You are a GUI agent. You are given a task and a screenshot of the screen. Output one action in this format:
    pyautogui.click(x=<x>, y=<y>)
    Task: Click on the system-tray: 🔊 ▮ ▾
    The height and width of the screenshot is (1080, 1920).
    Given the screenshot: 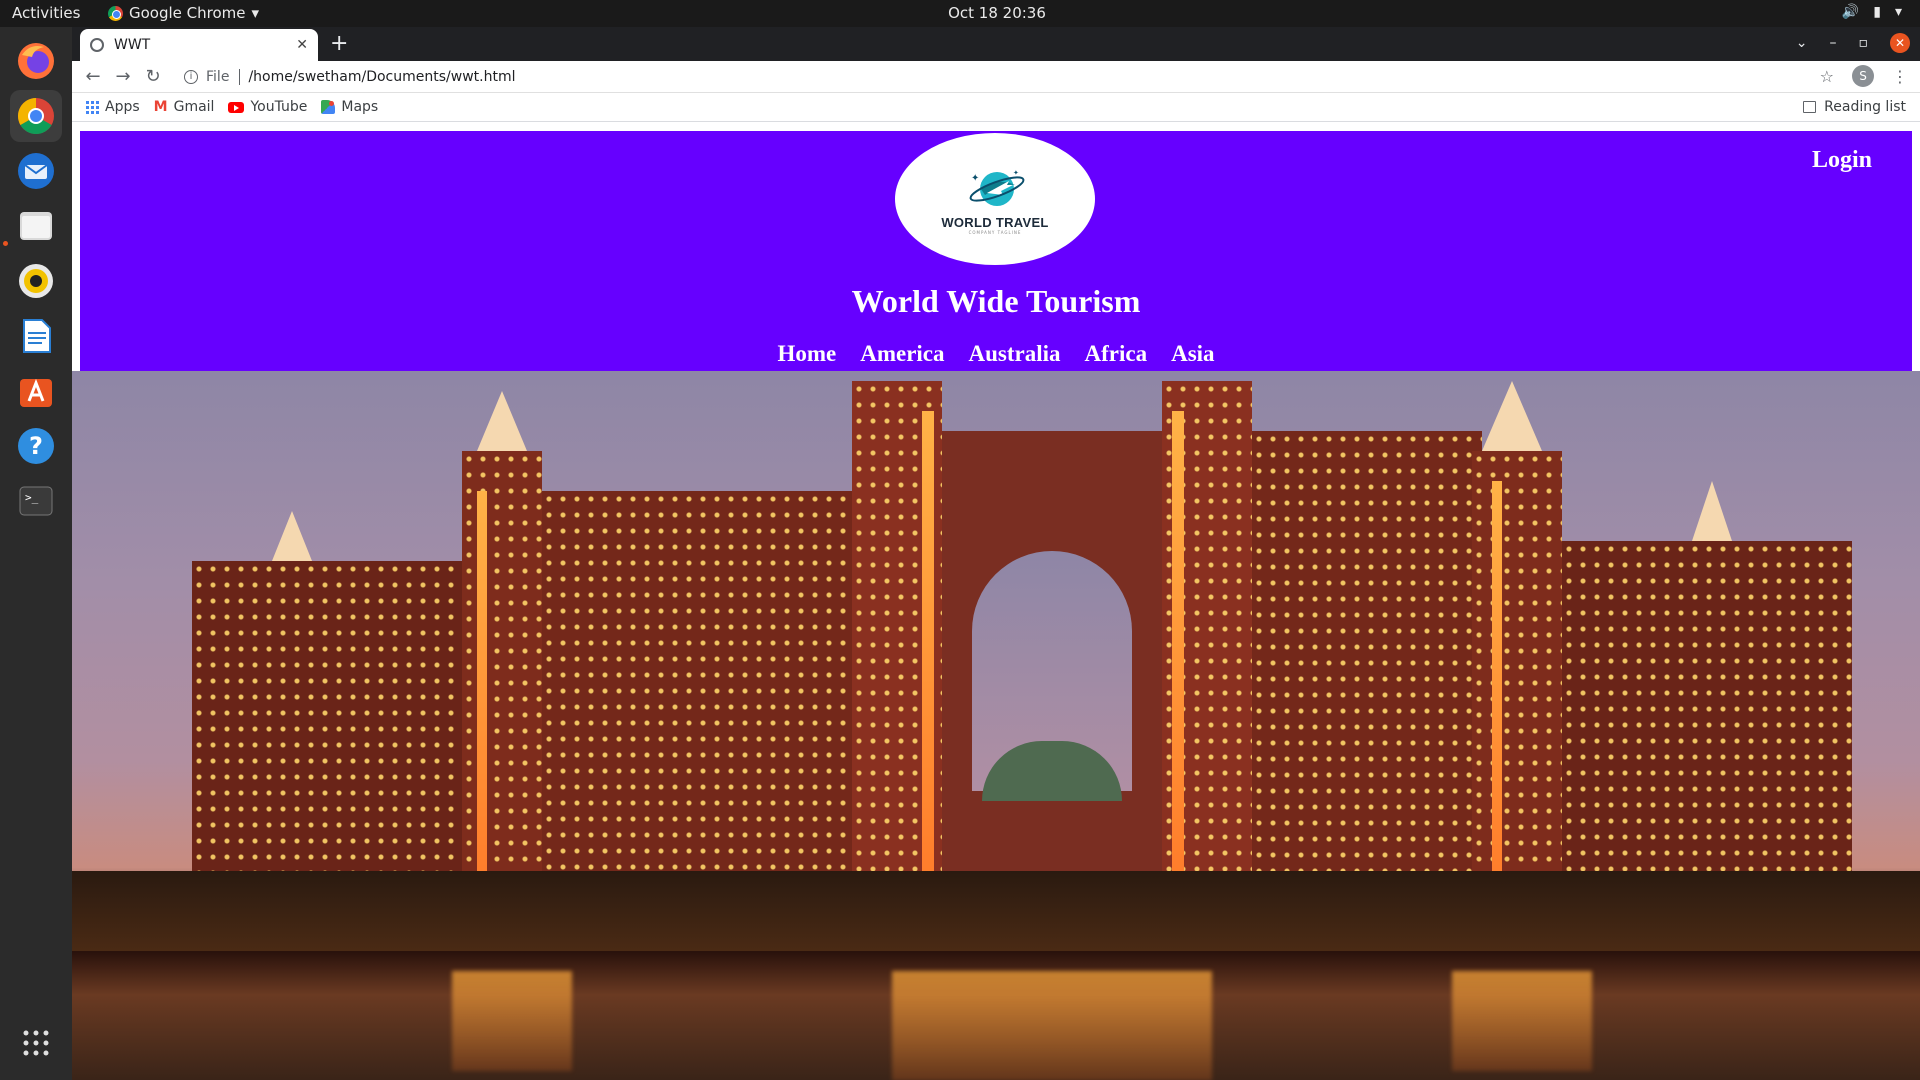 What is the action you would take?
    pyautogui.click(x=1872, y=12)
    